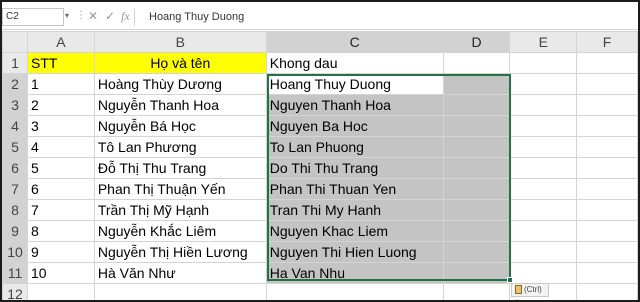 The image size is (640, 302). Describe the element at coordinates (180, 84) in the screenshot. I see `cell-full-name: Hoàng Thùy Dương` at that location.